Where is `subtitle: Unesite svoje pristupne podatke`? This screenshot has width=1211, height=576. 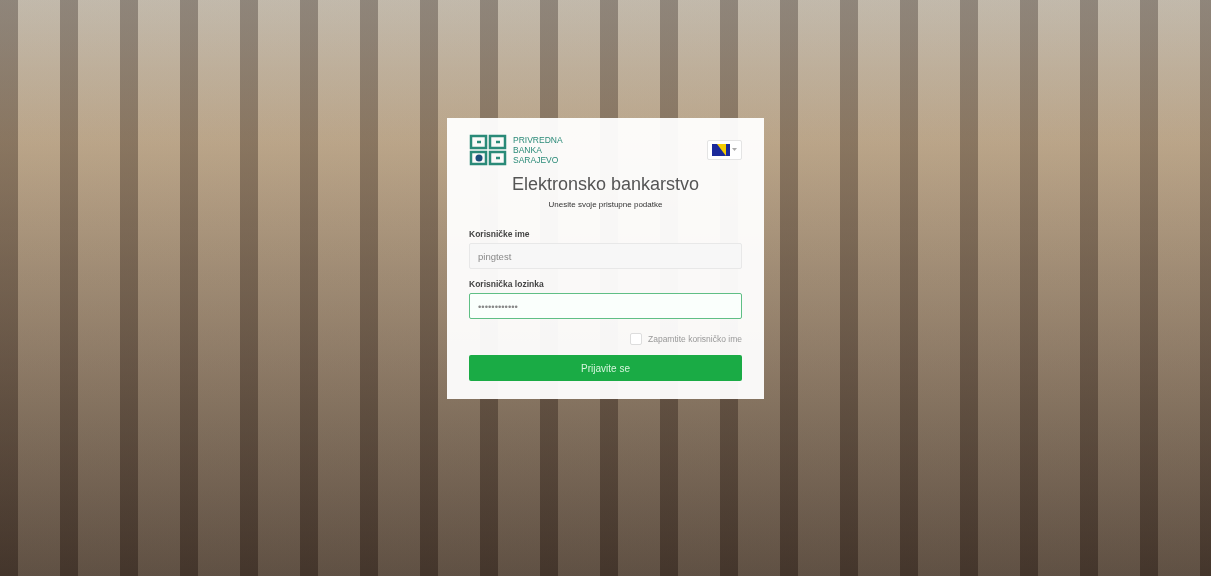 subtitle: Unesite svoje pristupne podatke is located at coordinates (605, 204).